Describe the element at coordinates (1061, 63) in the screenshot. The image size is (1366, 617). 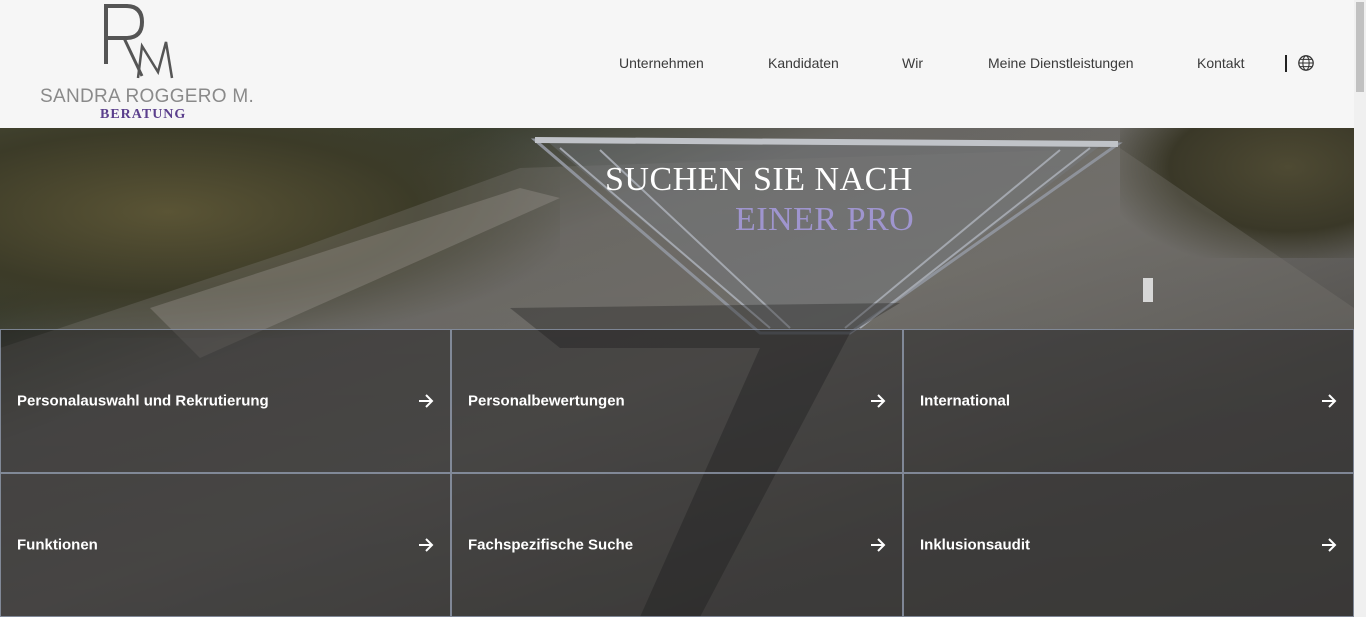
I see `nav-dienstleistungen: Meine Dienstleistungen` at that location.